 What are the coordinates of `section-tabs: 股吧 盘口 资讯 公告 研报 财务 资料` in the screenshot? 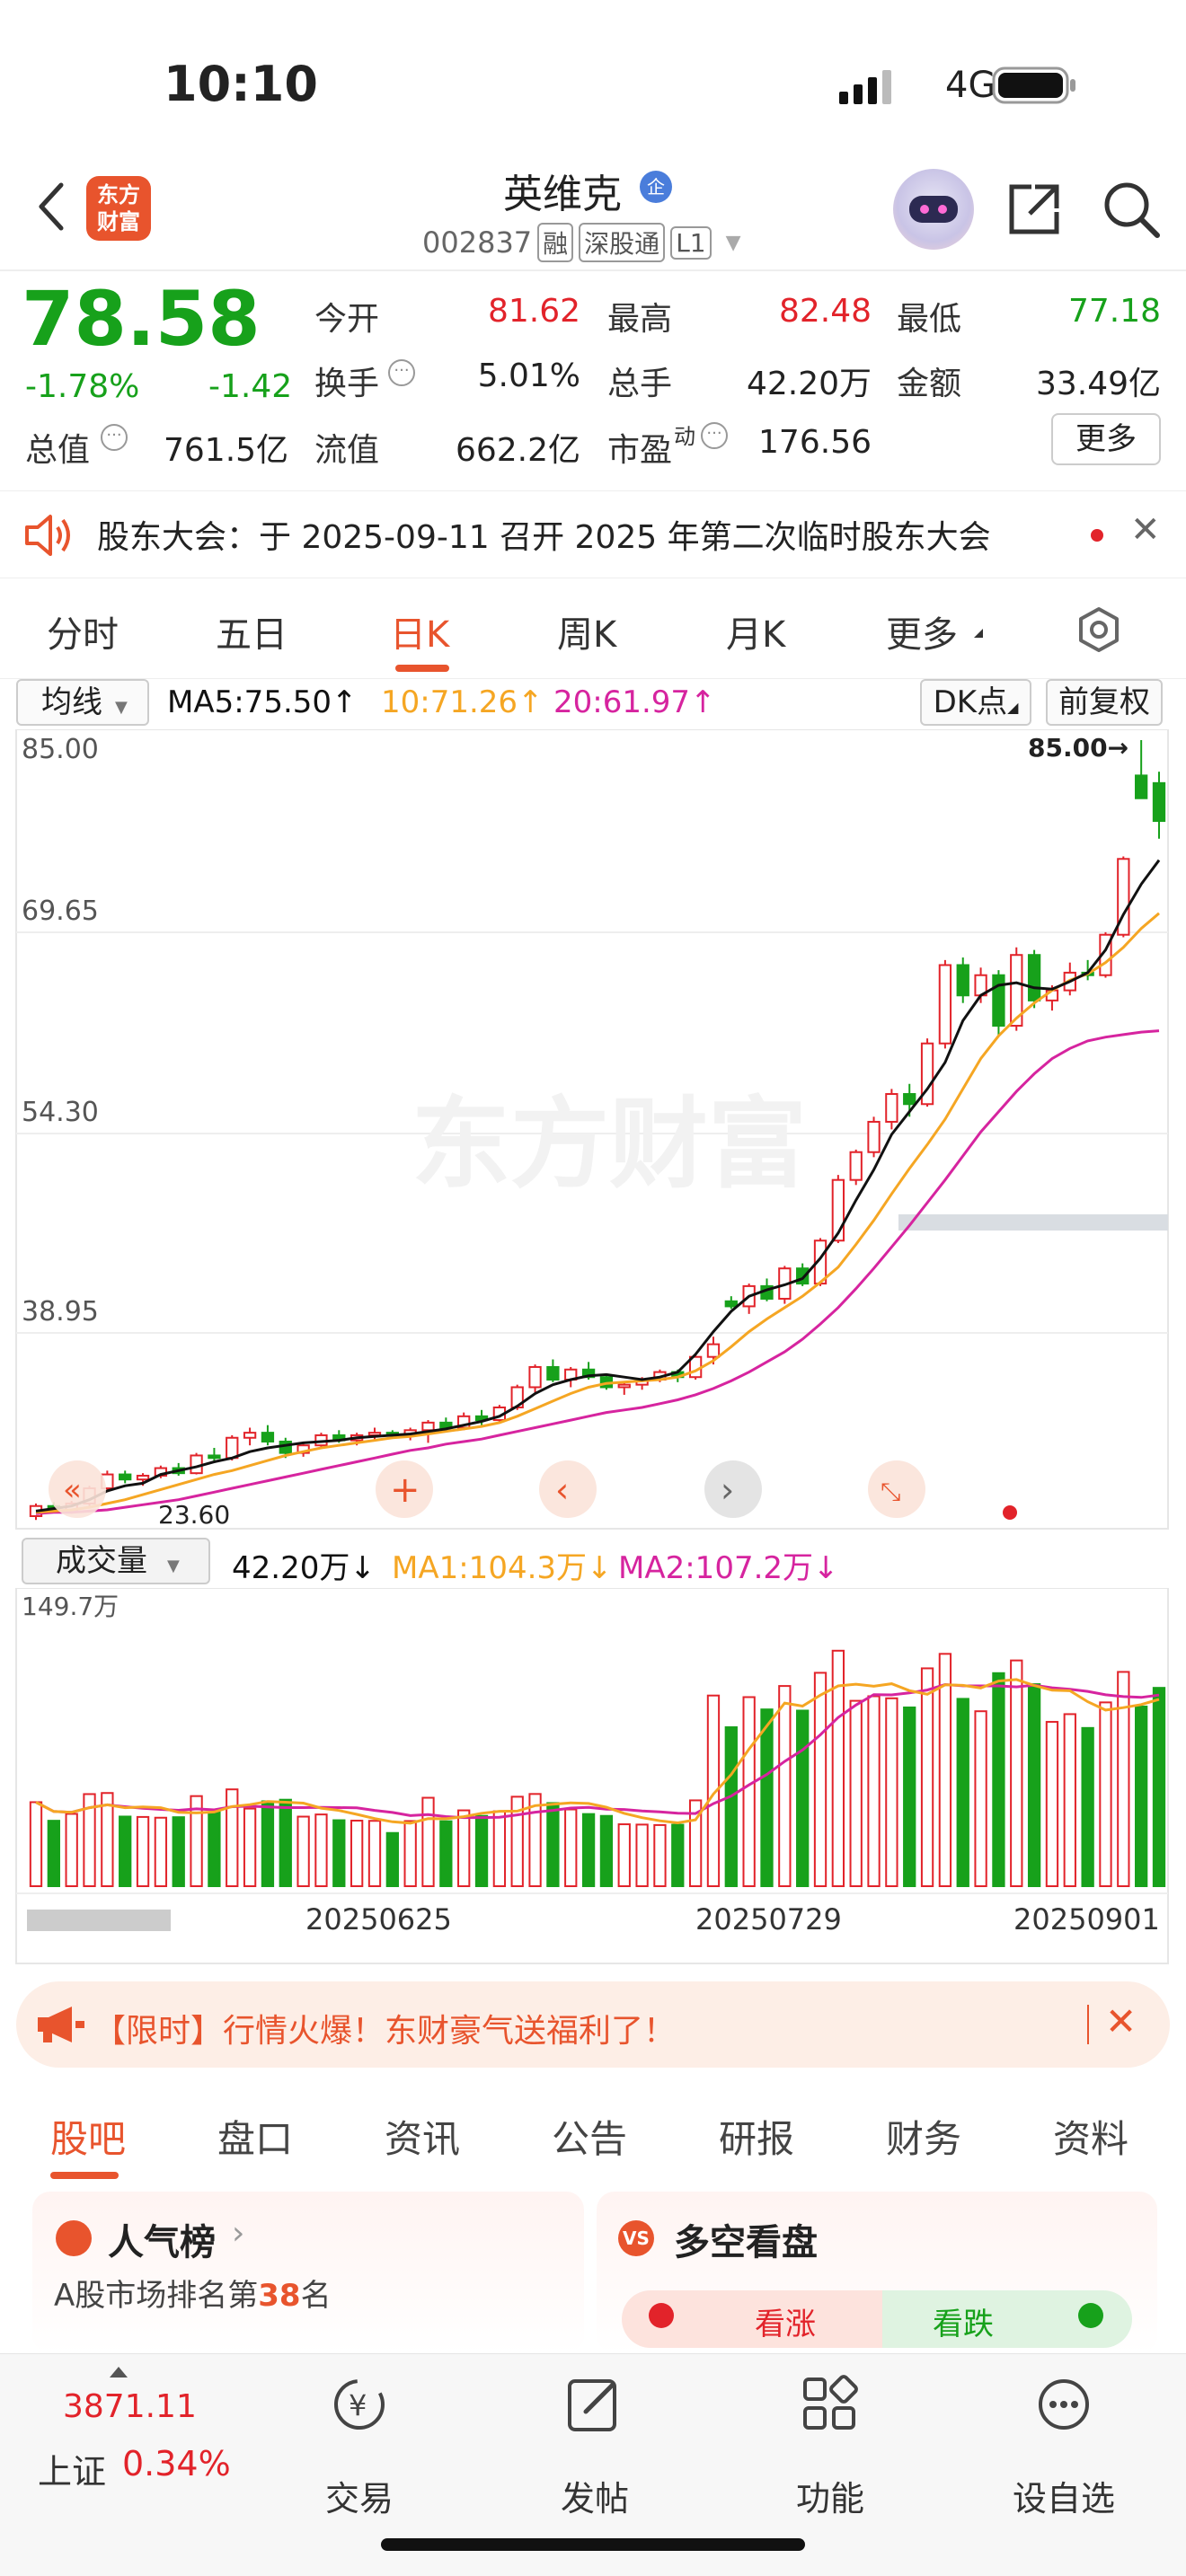 It's located at (593, 2138).